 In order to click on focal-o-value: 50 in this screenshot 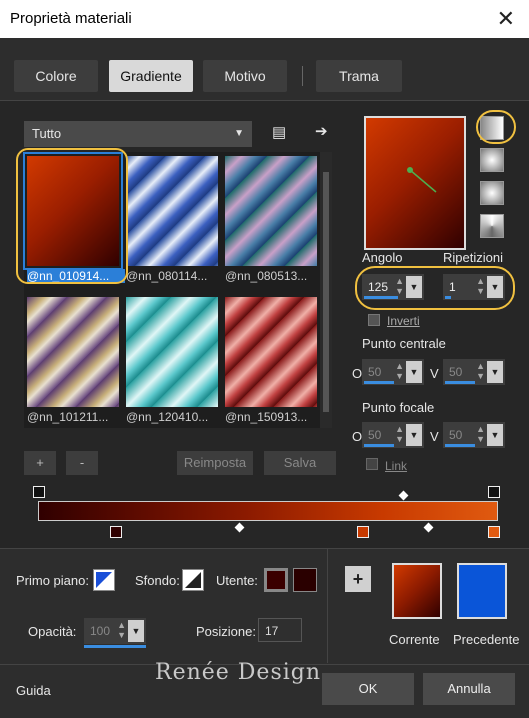, I will do `click(375, 435)`.